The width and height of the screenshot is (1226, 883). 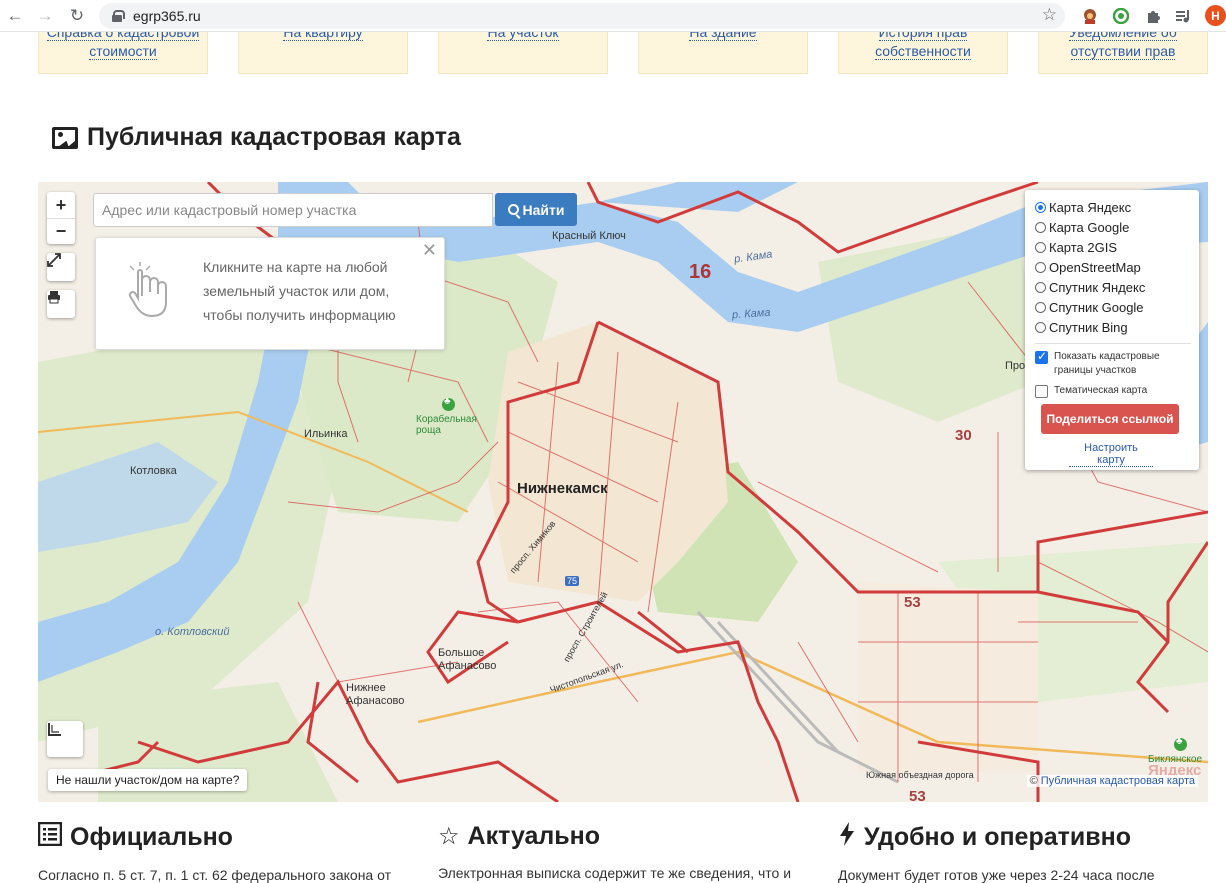 I want to click on card-link-line1: Справка о кадастровой, so click(x=123, y=36).